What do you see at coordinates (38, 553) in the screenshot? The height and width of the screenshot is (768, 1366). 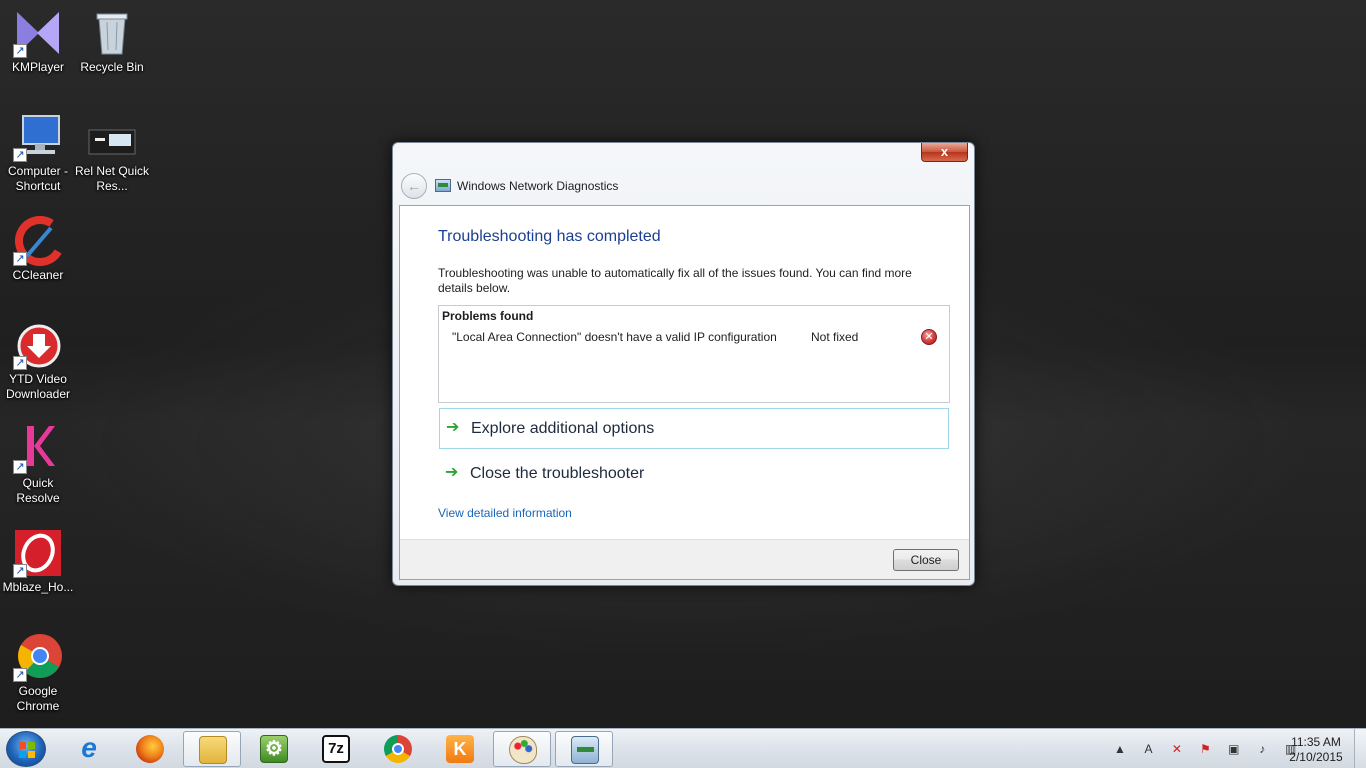 I see `mblaze-icon: ↗` at bounding box center [38, 553].